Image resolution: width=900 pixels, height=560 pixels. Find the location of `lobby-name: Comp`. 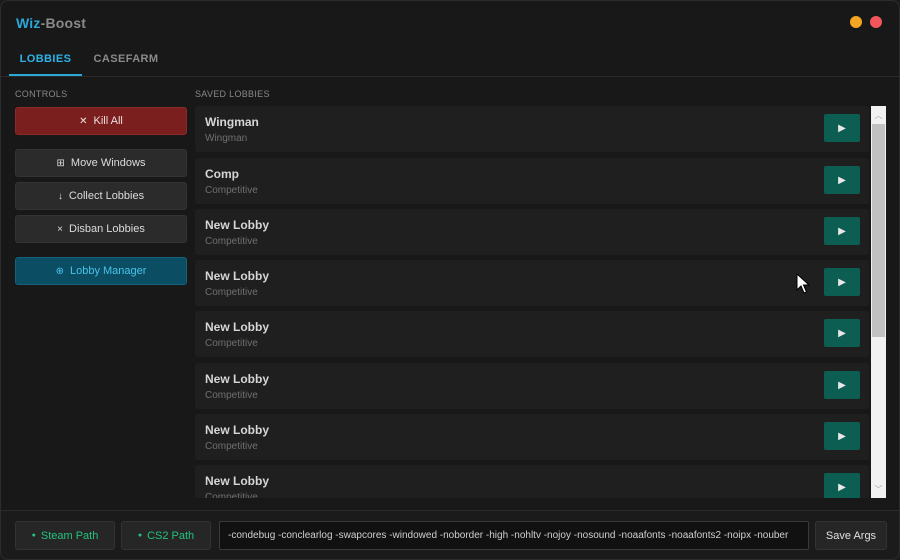

lobby-name: Comp is located at coordinates (222, 174).